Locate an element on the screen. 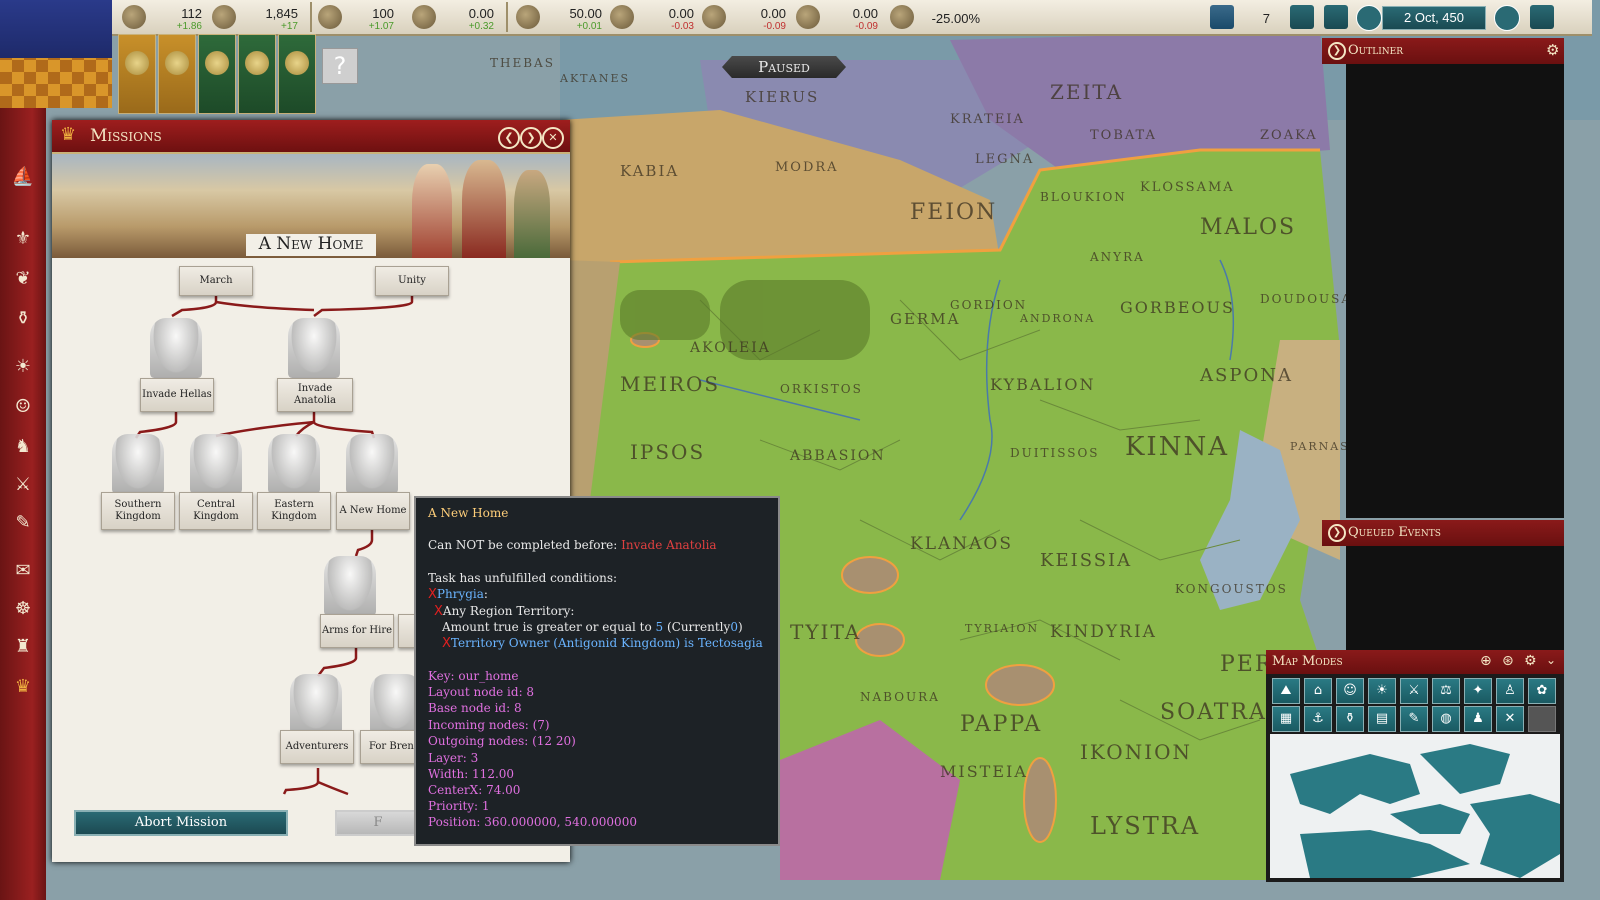  military-icon: ⚔ is located at coordinates (23, 485).